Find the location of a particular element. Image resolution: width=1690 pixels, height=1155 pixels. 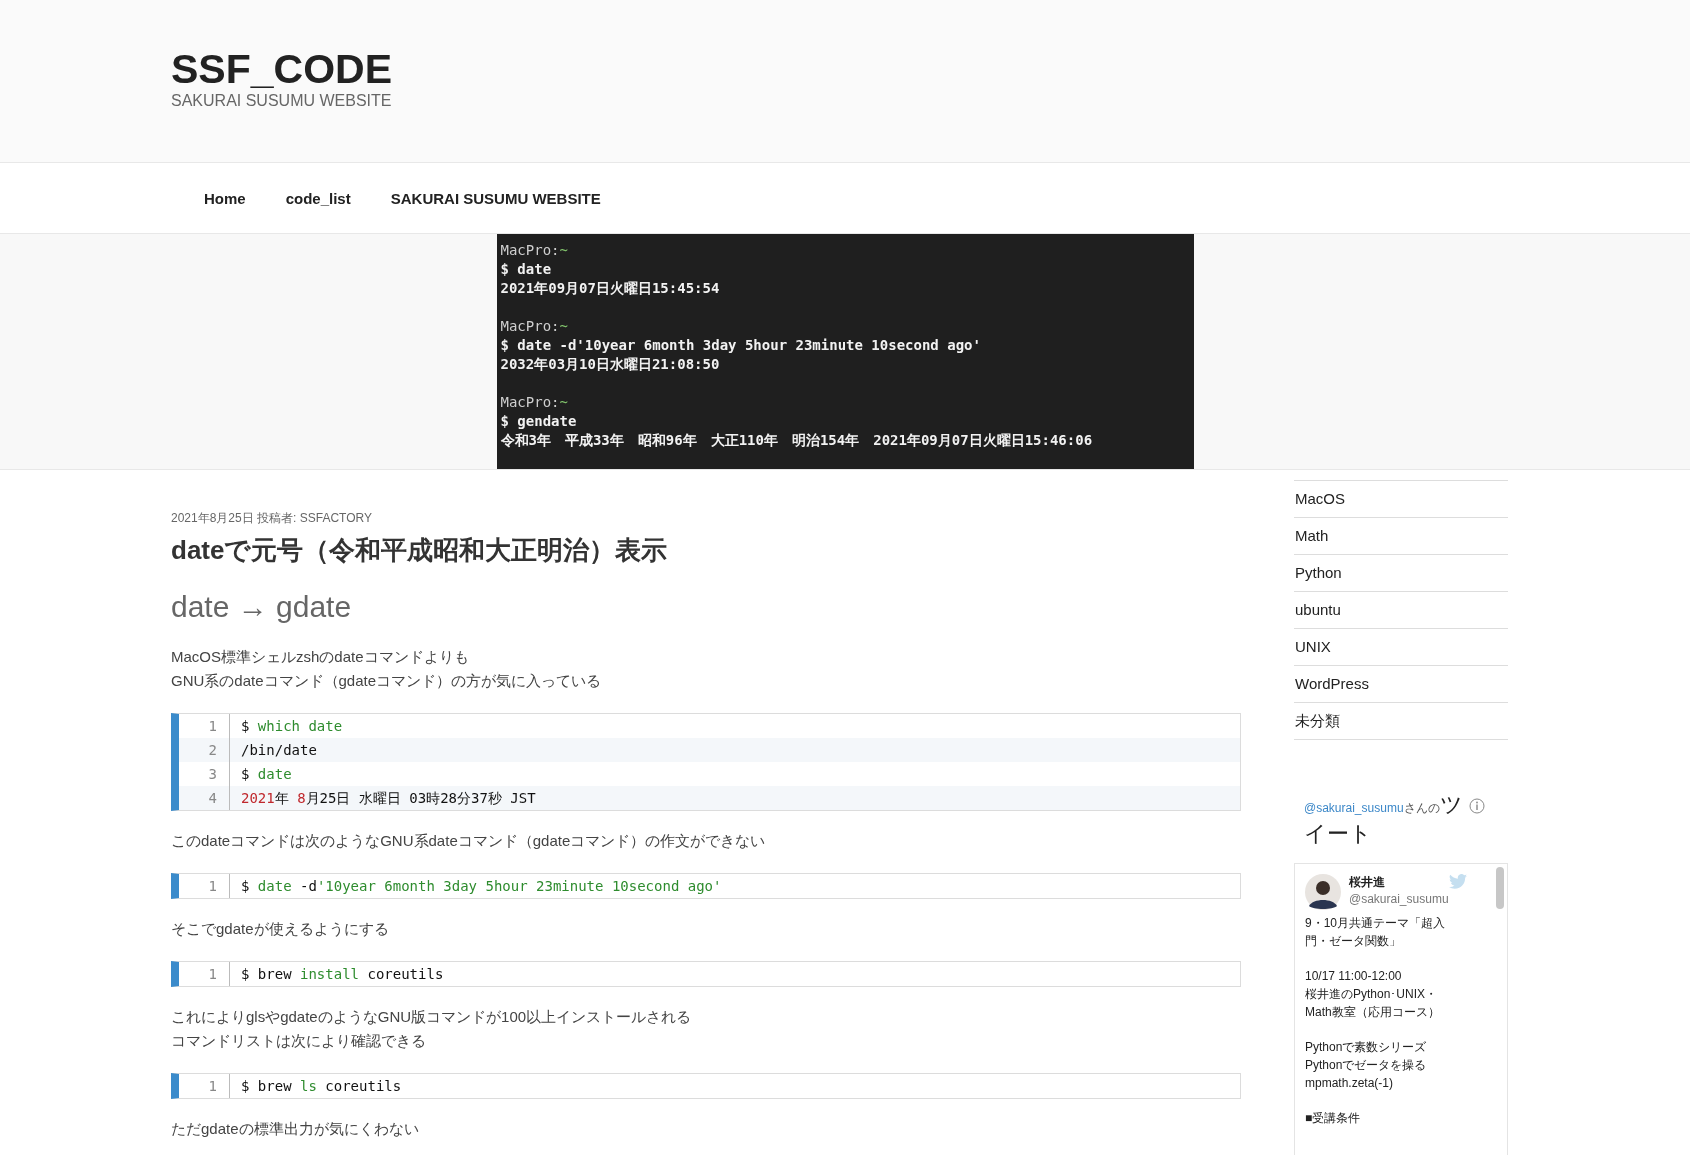

tweet-text: 9・10月共通テーマ「超入門・ゼータ関数」 is located at coordinates (1376, 932).